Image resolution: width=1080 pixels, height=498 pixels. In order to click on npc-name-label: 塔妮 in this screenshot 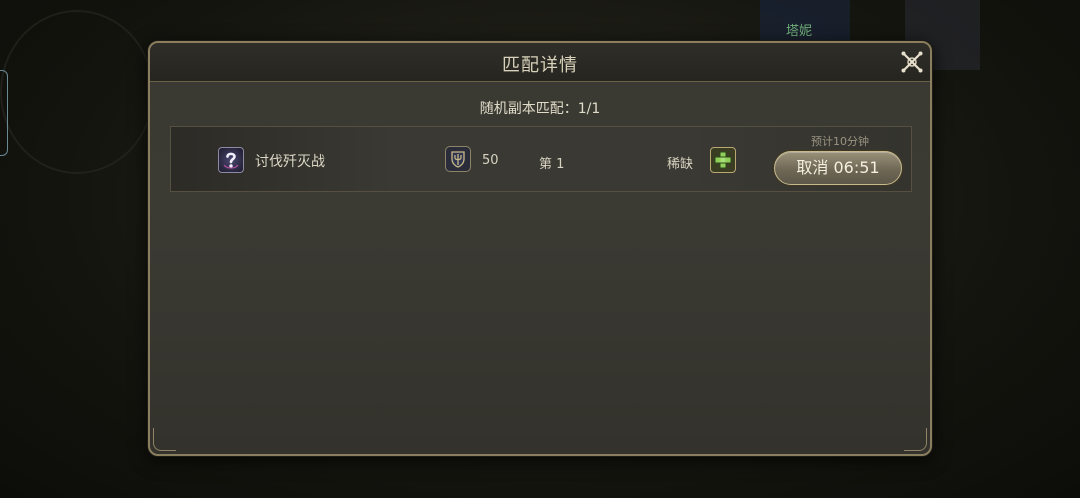, I will do `click(799, 31)`.